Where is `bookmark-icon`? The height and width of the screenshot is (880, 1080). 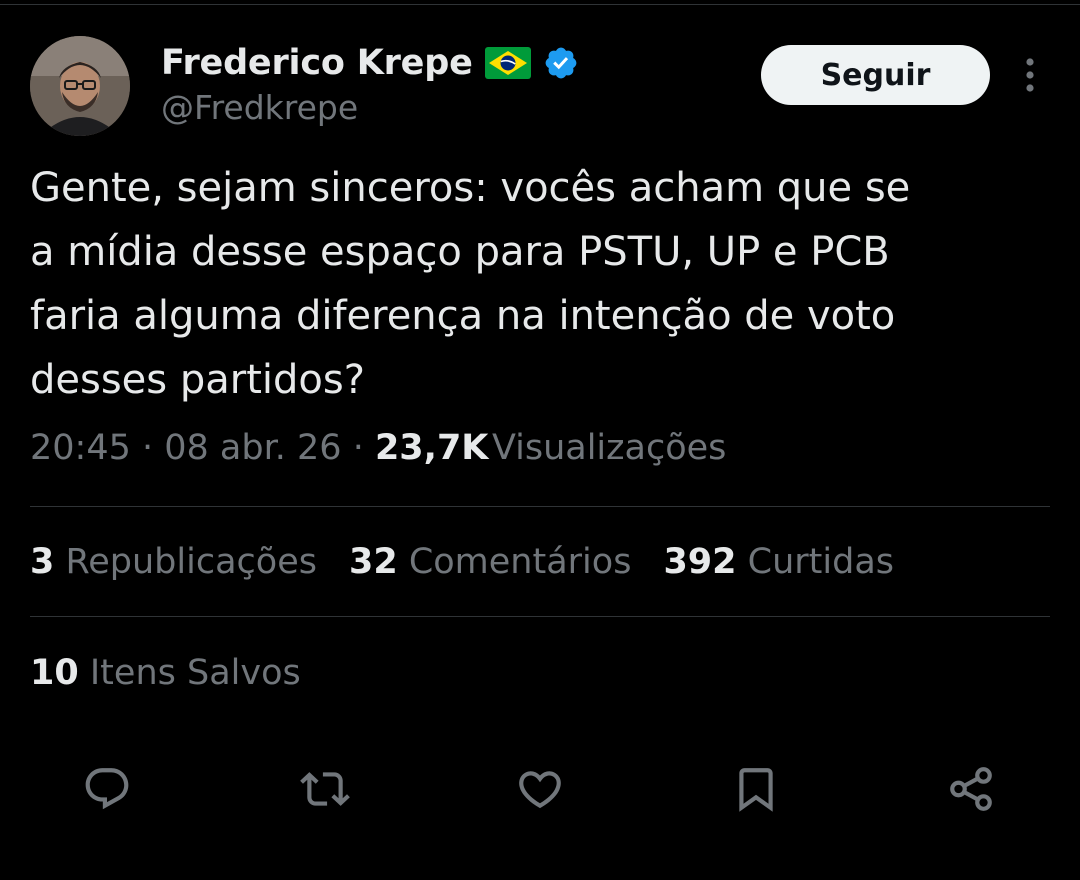 bookmark-icon is located at coordinates (756, 789).